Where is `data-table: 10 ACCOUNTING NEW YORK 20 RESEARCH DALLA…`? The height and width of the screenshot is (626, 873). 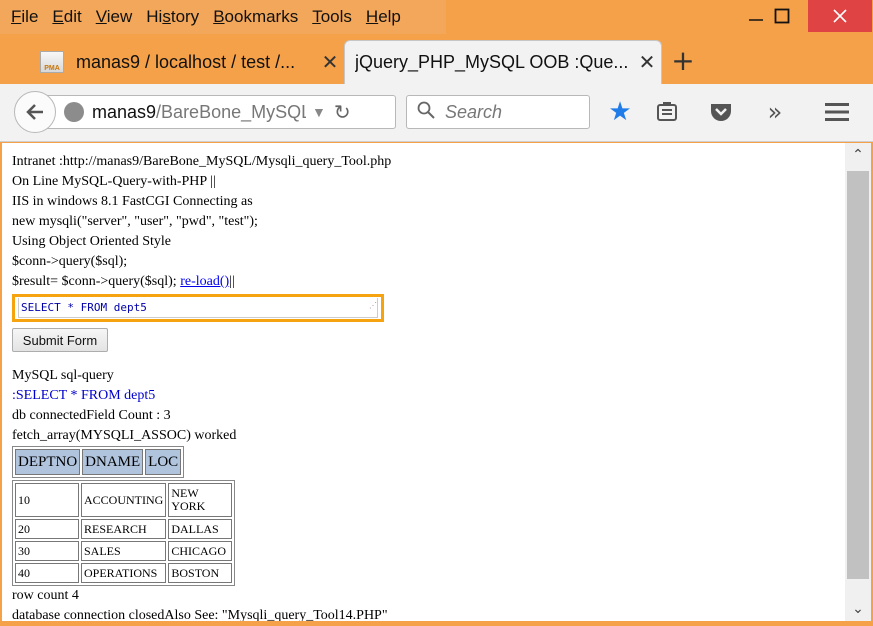
data-table: 10 ACCOUNTING NEW YORK 20 RESEARCH DALLA… is located at coordinates (124, 533).